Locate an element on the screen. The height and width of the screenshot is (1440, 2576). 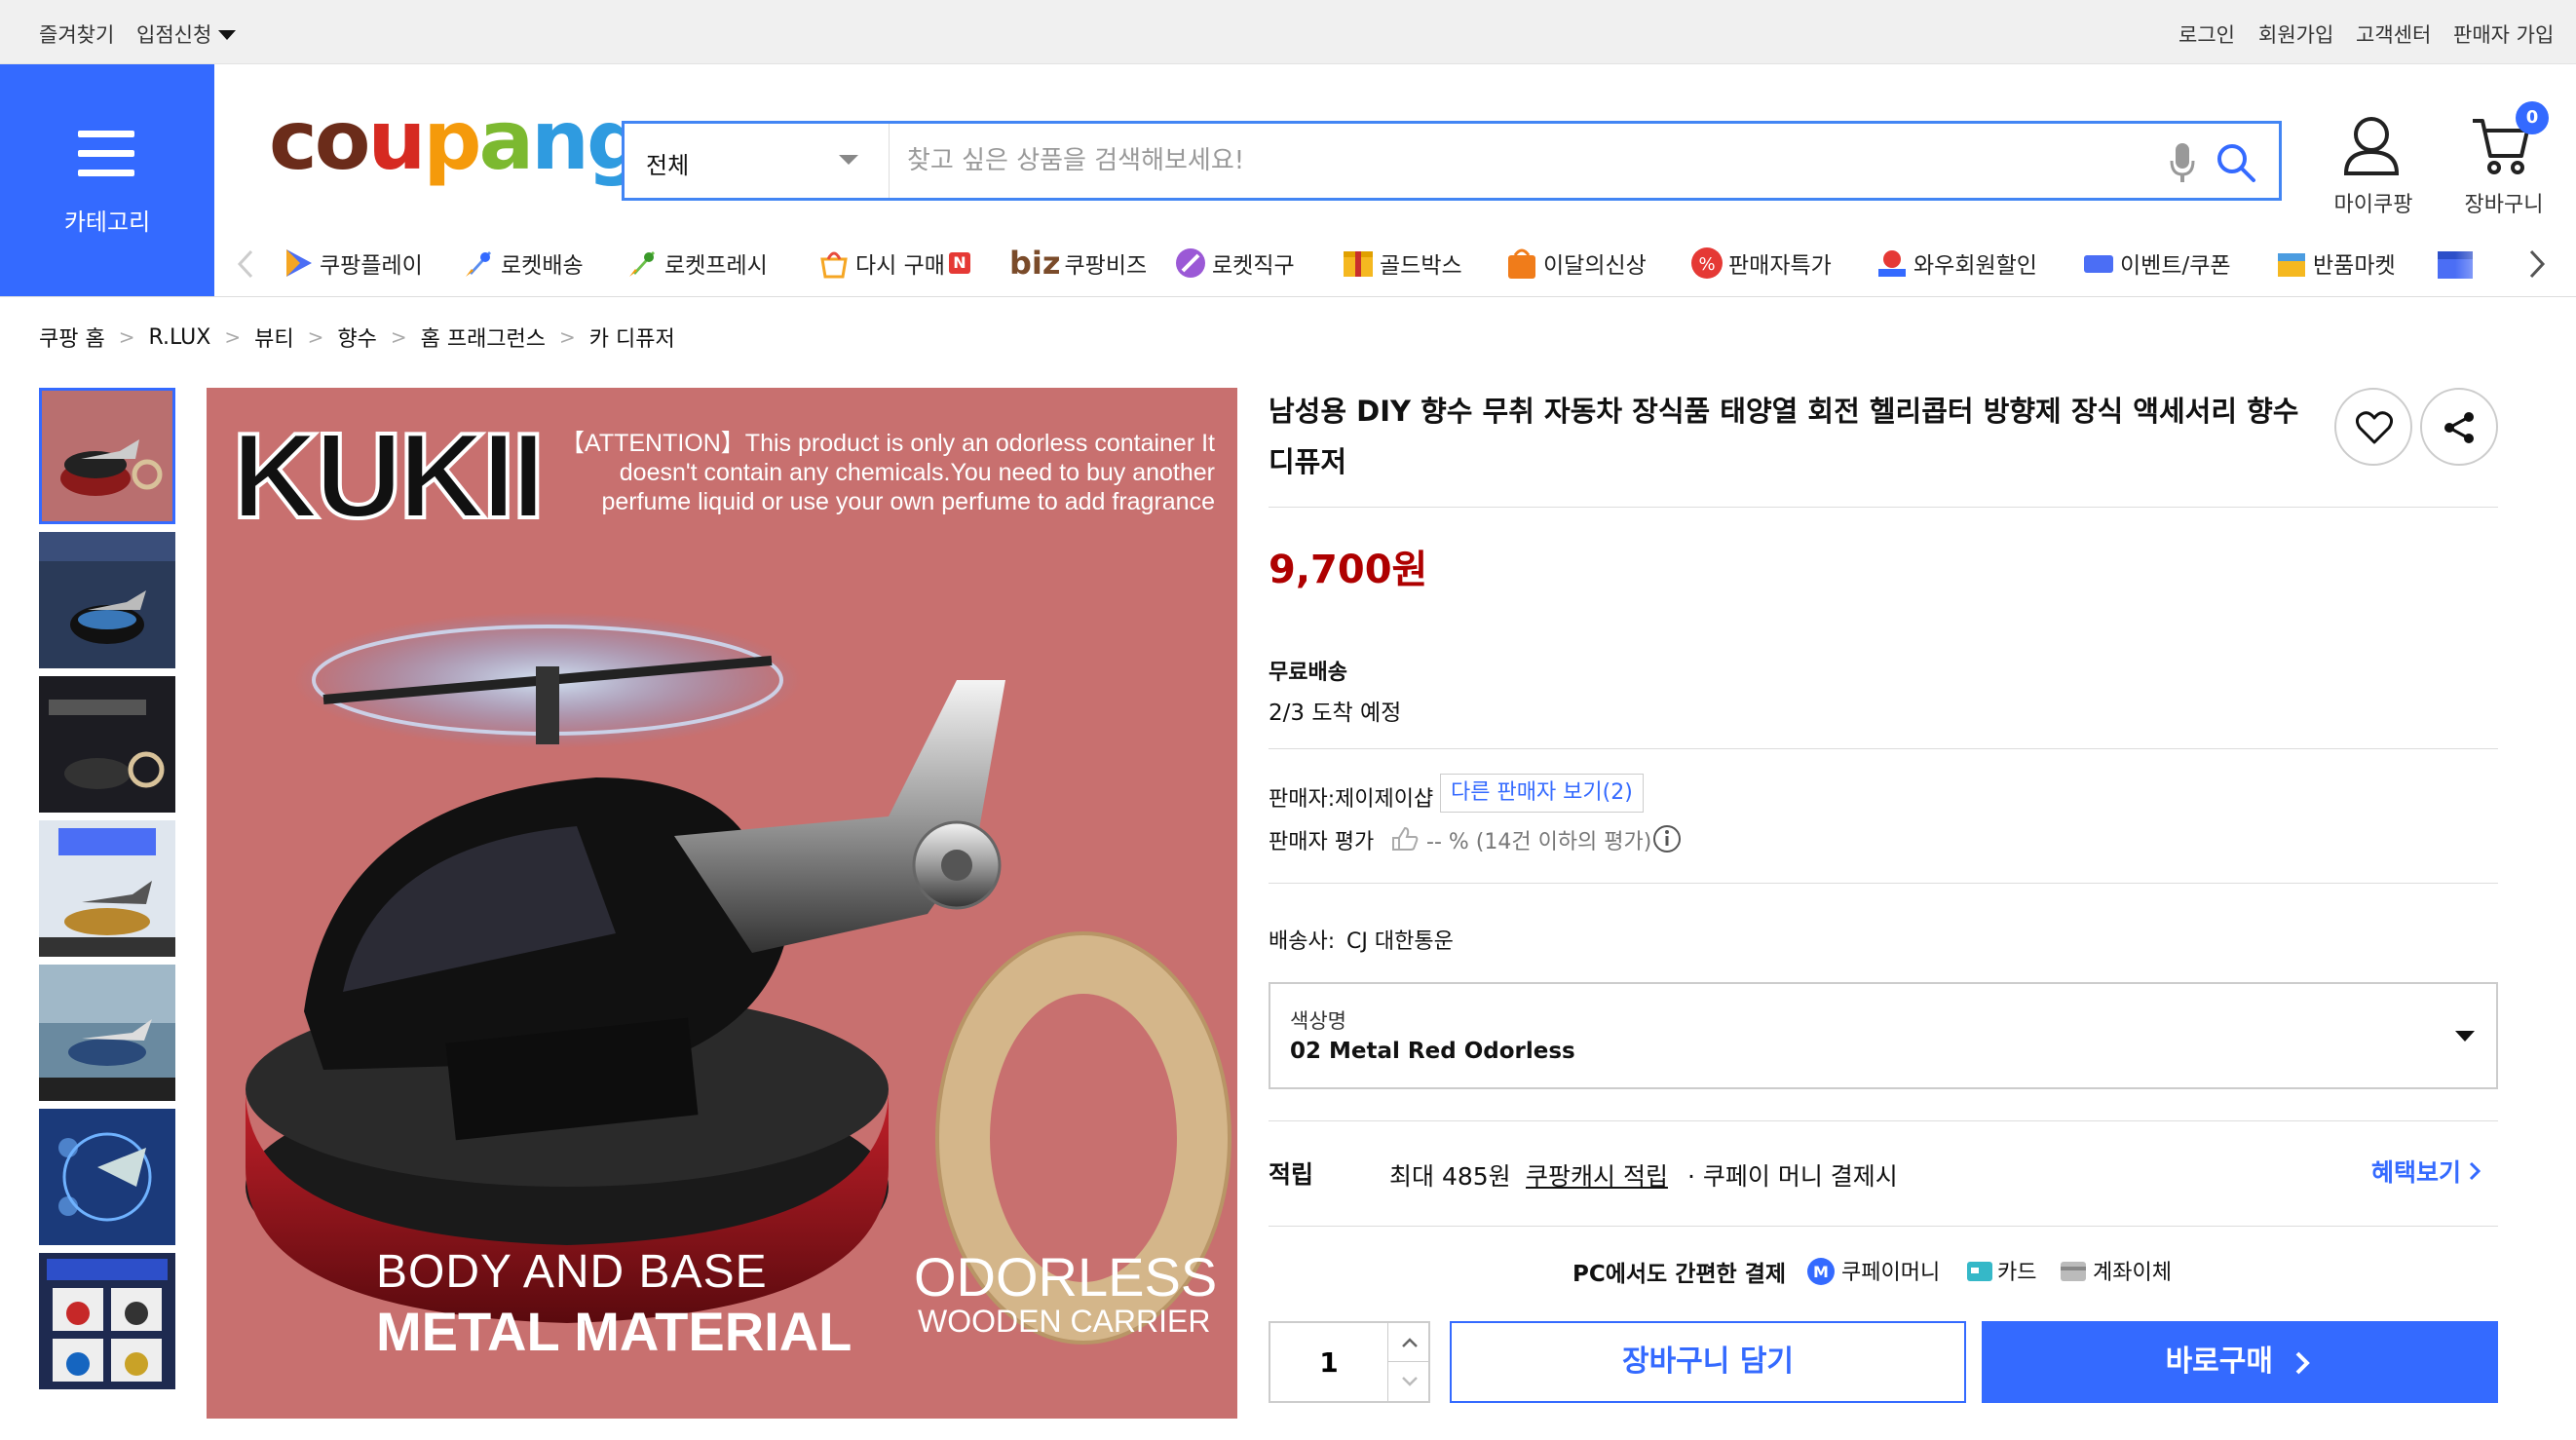
svg-text: M is located at coordinates (1821, 1272).